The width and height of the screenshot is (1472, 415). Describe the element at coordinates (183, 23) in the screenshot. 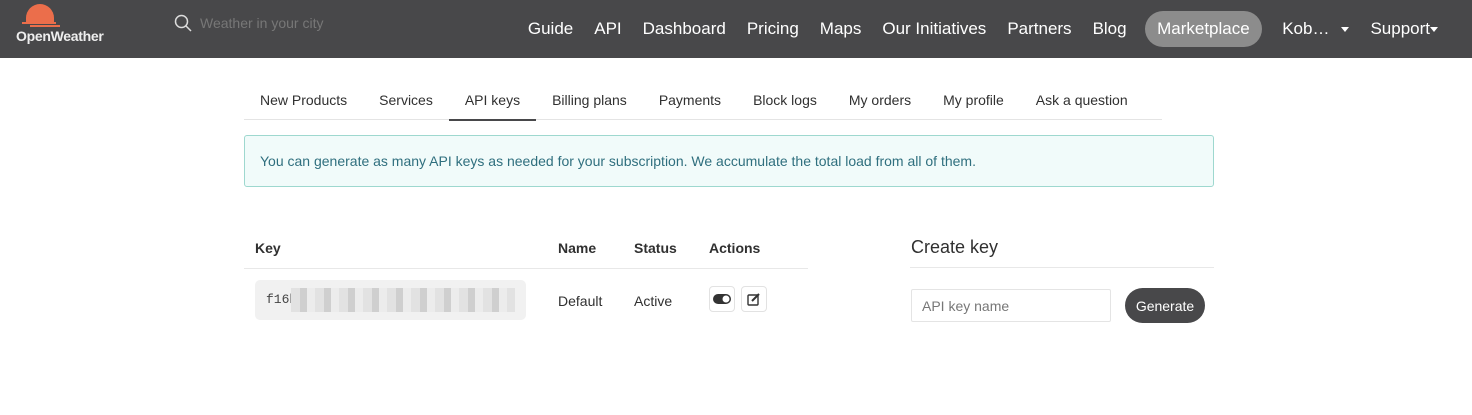

I see `search-icon` at that location.